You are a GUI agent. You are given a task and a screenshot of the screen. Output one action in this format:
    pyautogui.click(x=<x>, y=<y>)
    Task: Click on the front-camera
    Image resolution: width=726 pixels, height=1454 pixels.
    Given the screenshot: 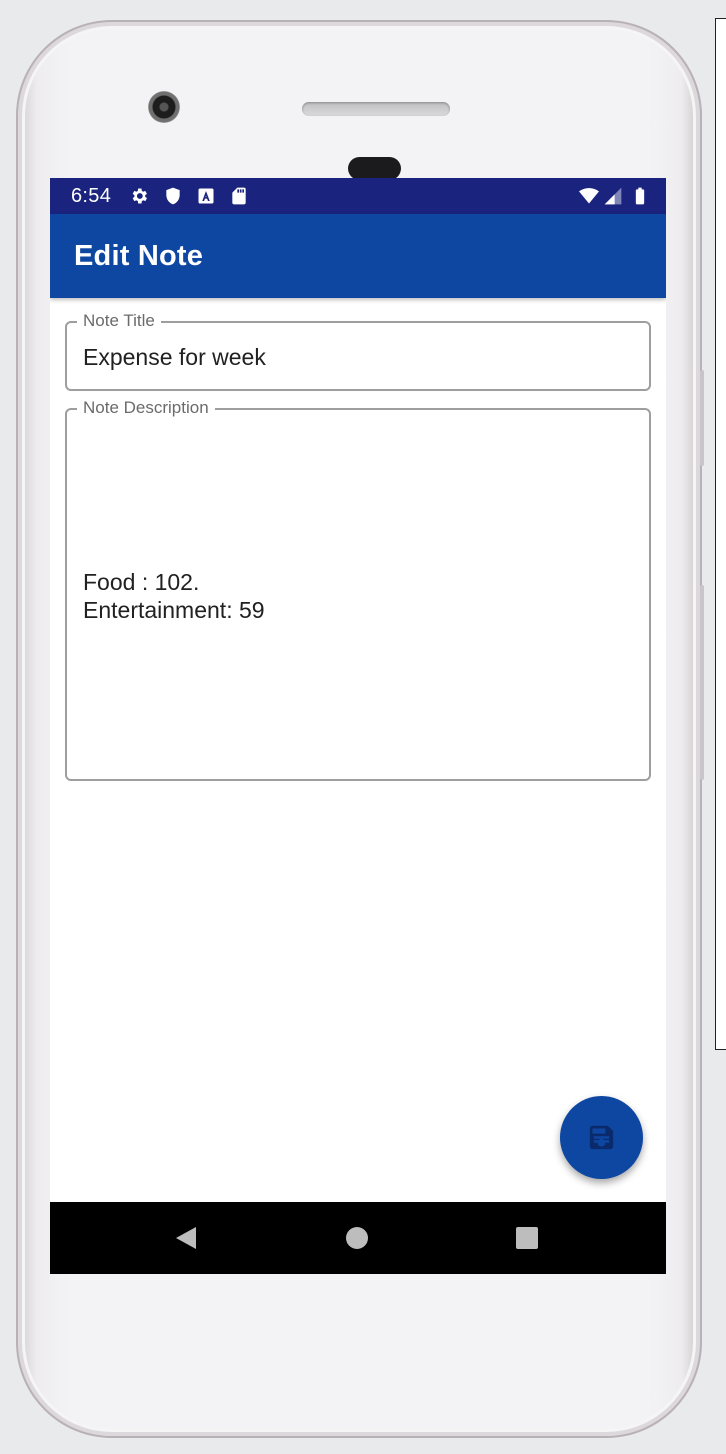 What is the action you would take?
    pyautogui.click(x=164, y=107)
    